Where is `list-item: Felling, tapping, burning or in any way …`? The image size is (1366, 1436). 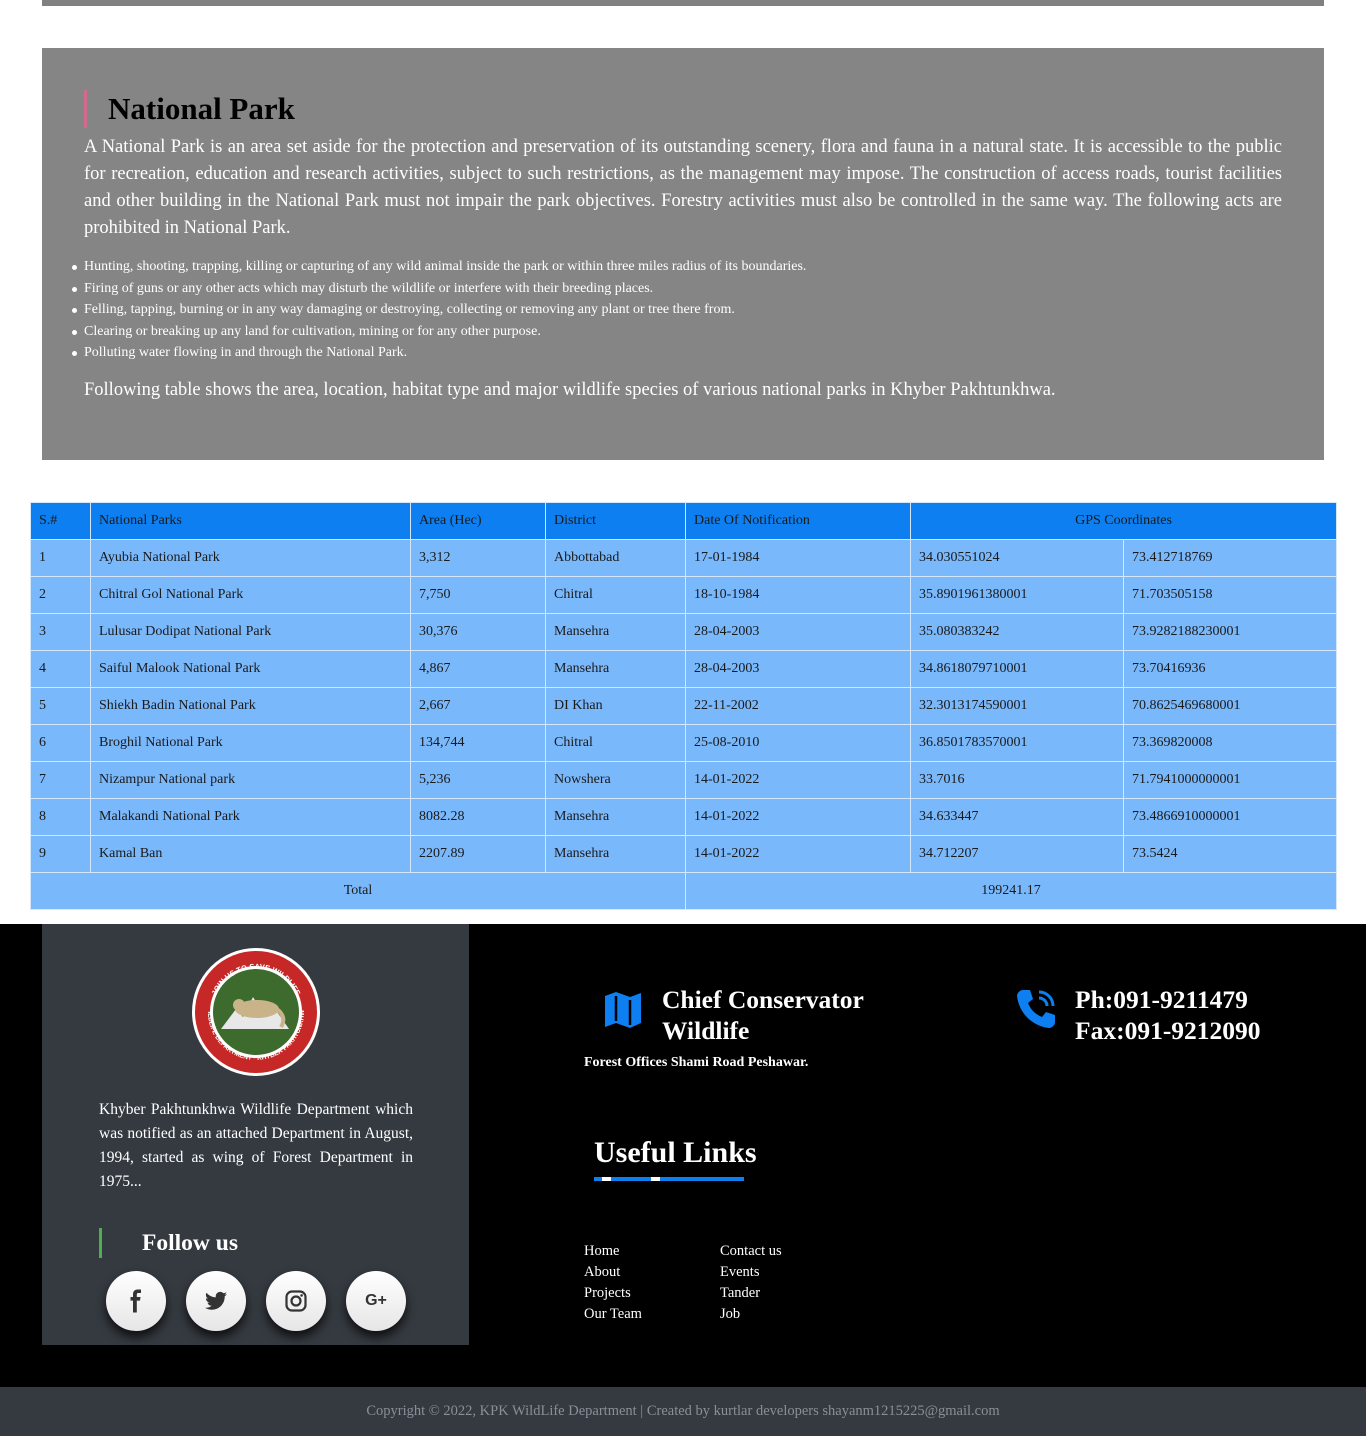
list-item: Felling, tapping, burning or in any way … is located at coordinates (677, 310).